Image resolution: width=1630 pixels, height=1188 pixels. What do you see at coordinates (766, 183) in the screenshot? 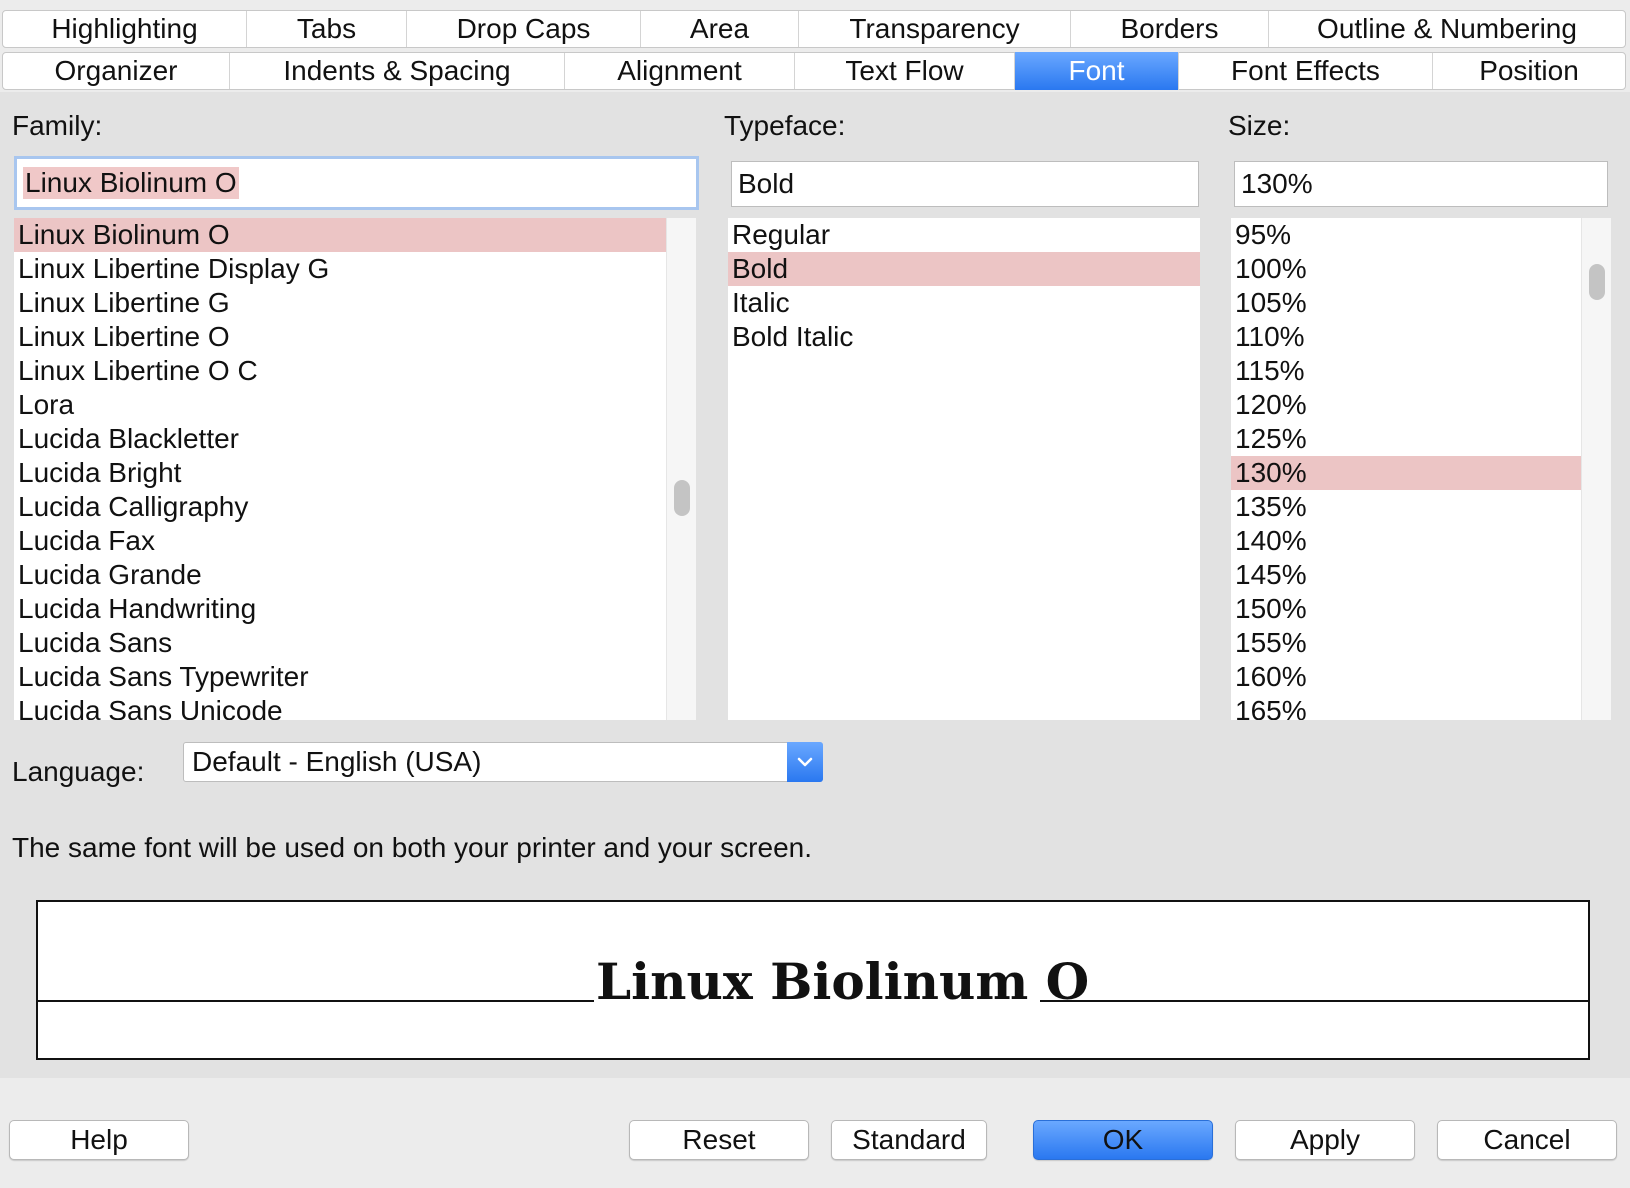
I see `typeface-input-value: Bold` at bounding box center [766, 183].